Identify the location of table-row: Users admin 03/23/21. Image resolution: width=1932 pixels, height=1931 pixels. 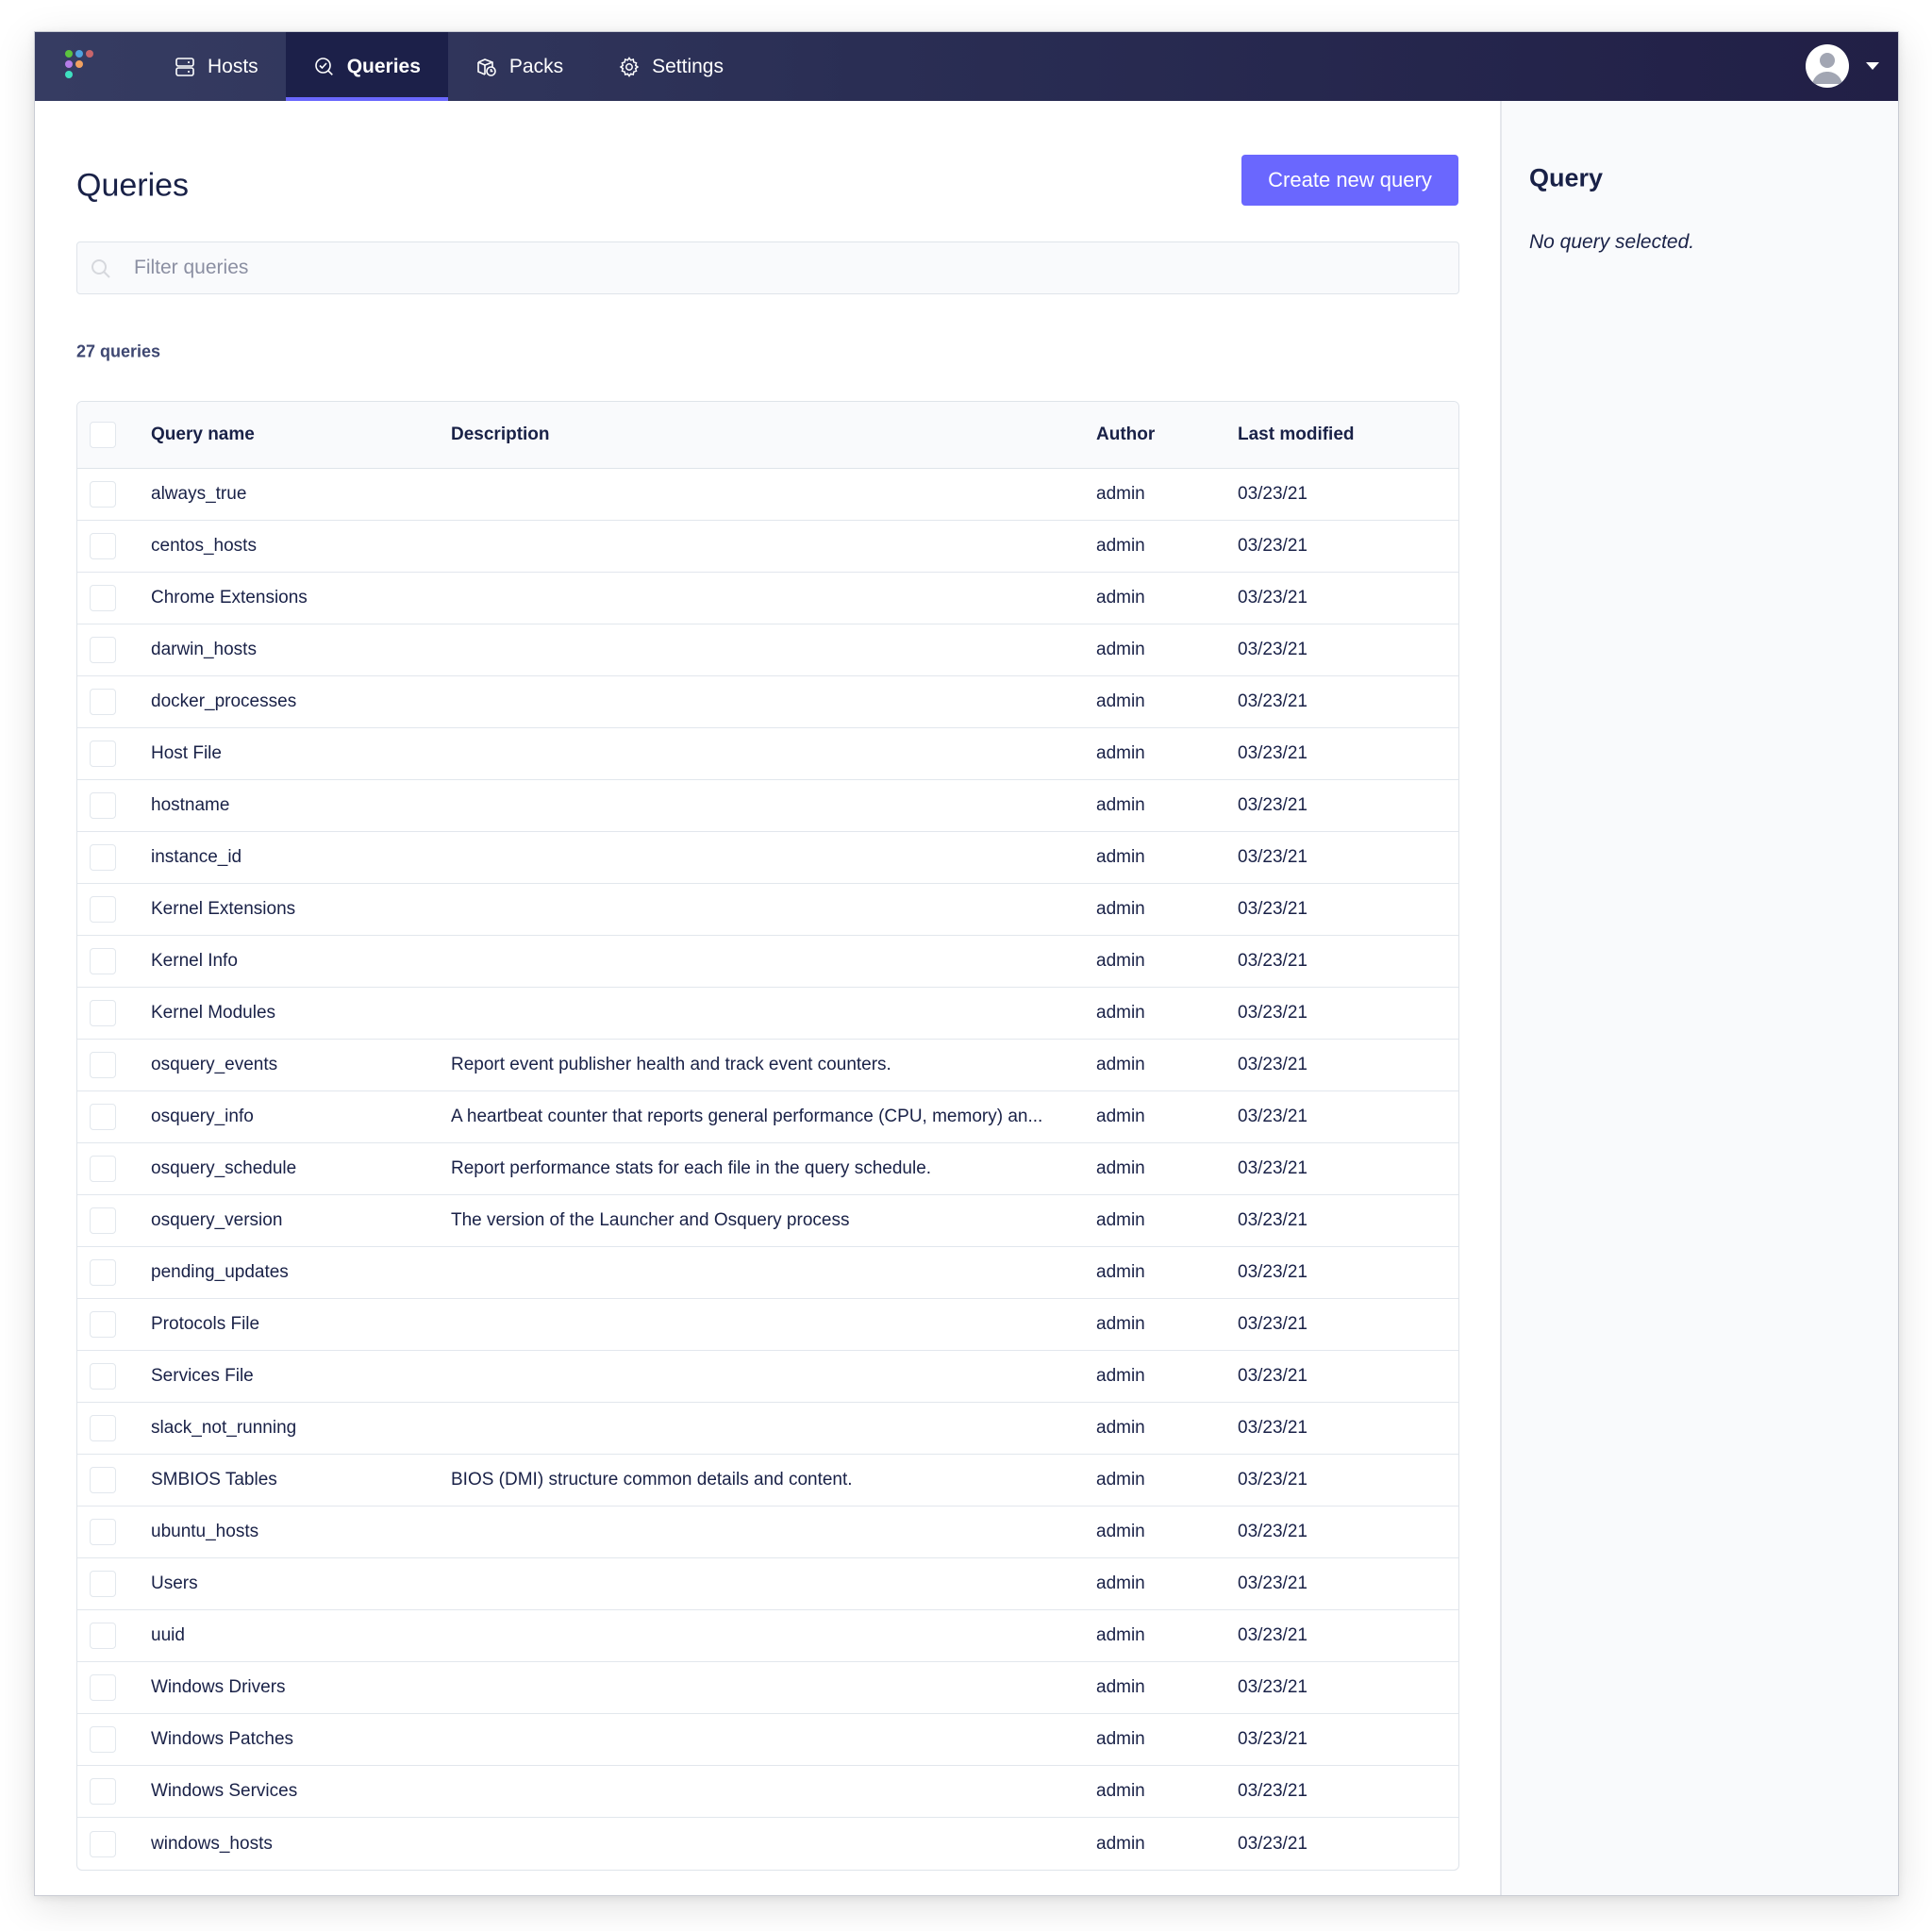
(768, 1584).